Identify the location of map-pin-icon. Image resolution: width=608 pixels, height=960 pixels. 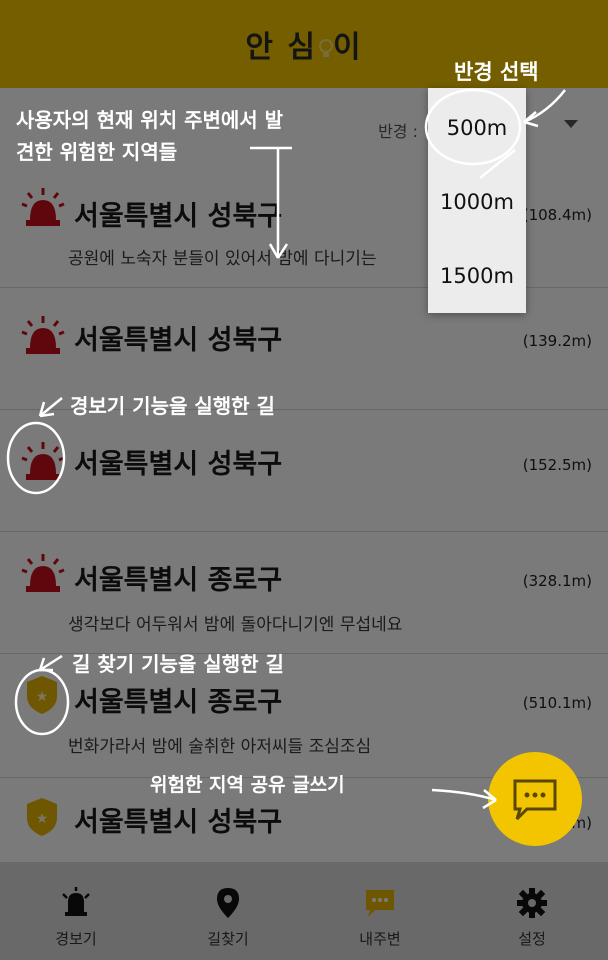
(228, 903).